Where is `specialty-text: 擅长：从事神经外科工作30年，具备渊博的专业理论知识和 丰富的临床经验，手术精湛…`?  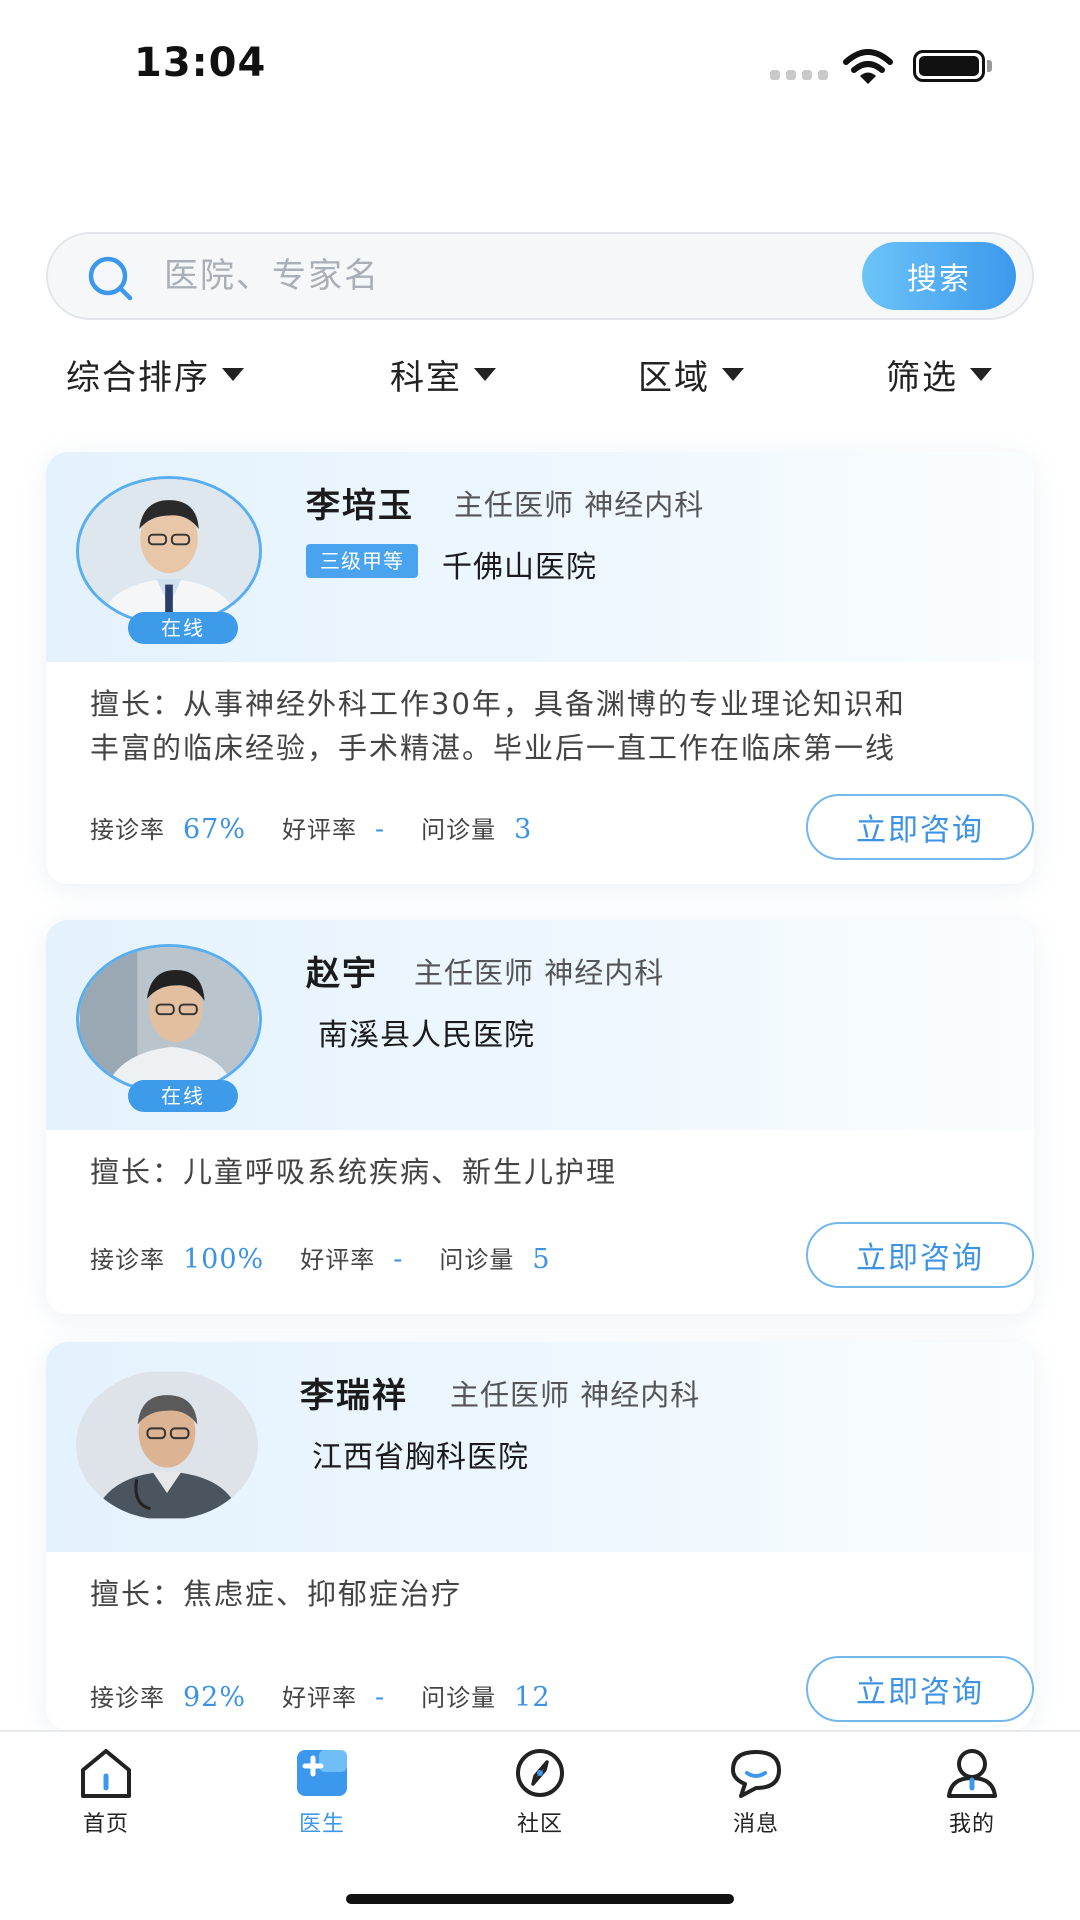
specialty-text: 擅长：从事神经外科工作30年，具备渊博的专业理论知识和 丰富的临床经验，手术精湛… is located at coordinates (550, 726).